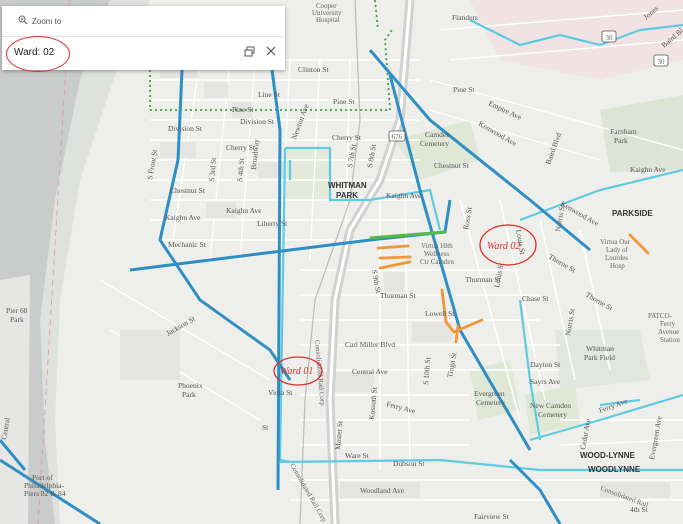 This screenshot has width=683, height=524. What do you see at coordinates (370, 344) in the screenshot?
I see `svg-text: Carl Miller Blvd` at bounding box center [370, 344].